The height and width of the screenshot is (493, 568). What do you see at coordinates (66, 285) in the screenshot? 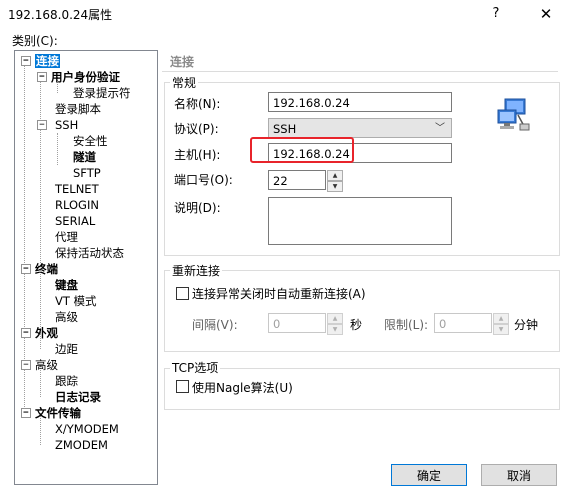
I see `tree-item-keyboard: 键盘` at bounding box center [66, 285].